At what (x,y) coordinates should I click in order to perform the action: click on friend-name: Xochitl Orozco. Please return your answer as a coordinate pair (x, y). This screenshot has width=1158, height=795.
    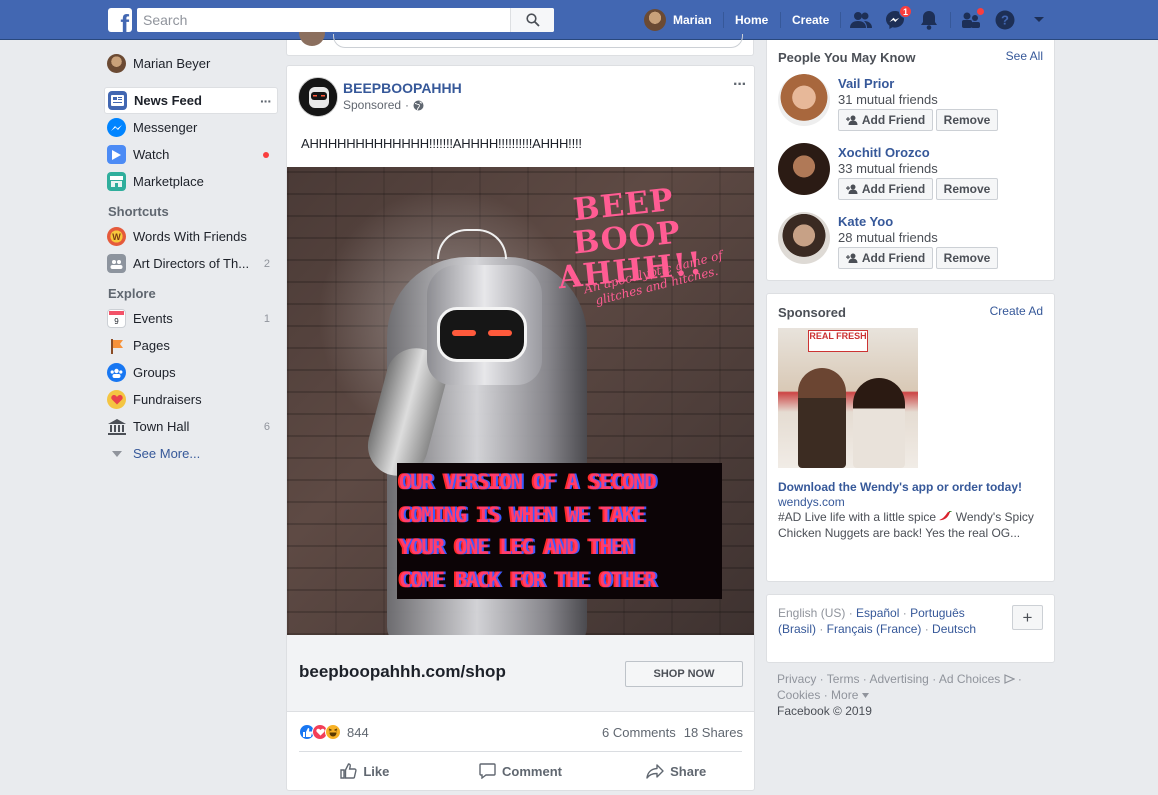
    Looking at the image, I should click on (884, 152).